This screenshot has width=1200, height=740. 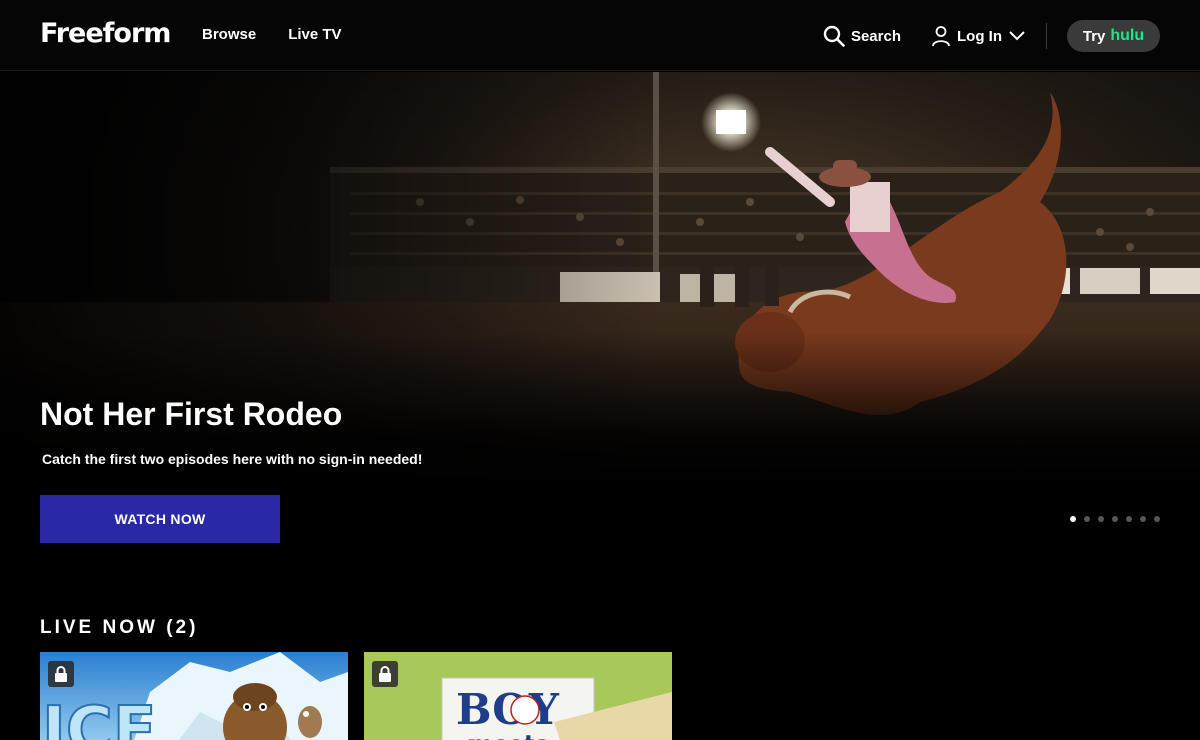 What do you see at coordinates (191, 414) in the screenshot?
I see `hero-title: Not Her First Rodeo` at bounding box center [191, 414].